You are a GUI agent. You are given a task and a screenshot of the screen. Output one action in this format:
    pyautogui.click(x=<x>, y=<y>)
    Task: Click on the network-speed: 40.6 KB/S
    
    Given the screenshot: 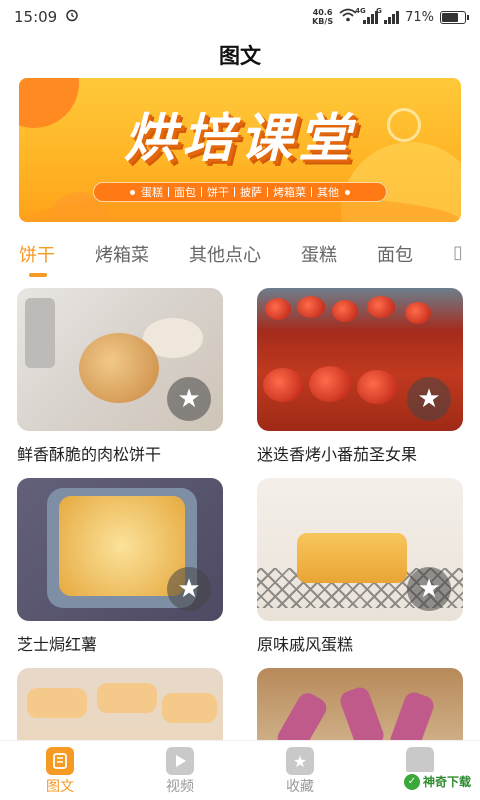 What is the action you would take?
    pyautogui.click(x=322, y=17)
    